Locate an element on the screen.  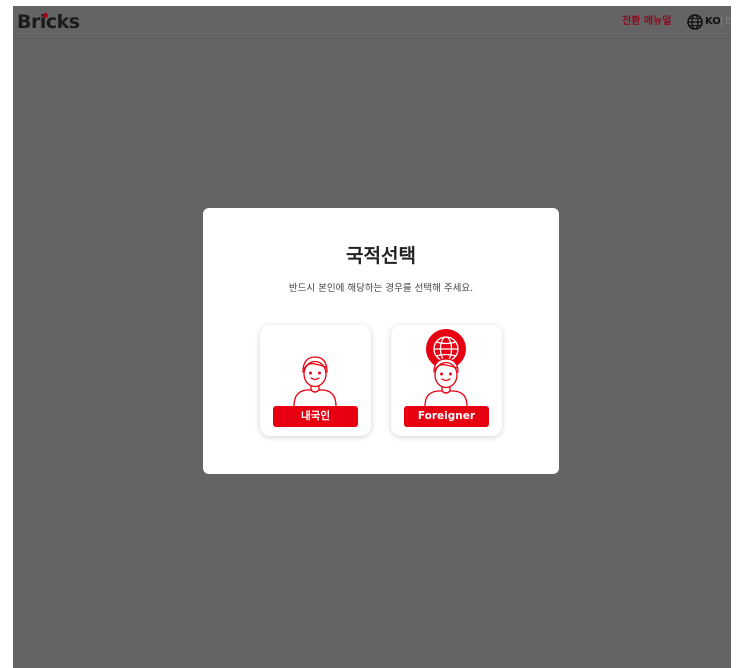
option-domestic: 내국인 is located at coordinates (315, 380).